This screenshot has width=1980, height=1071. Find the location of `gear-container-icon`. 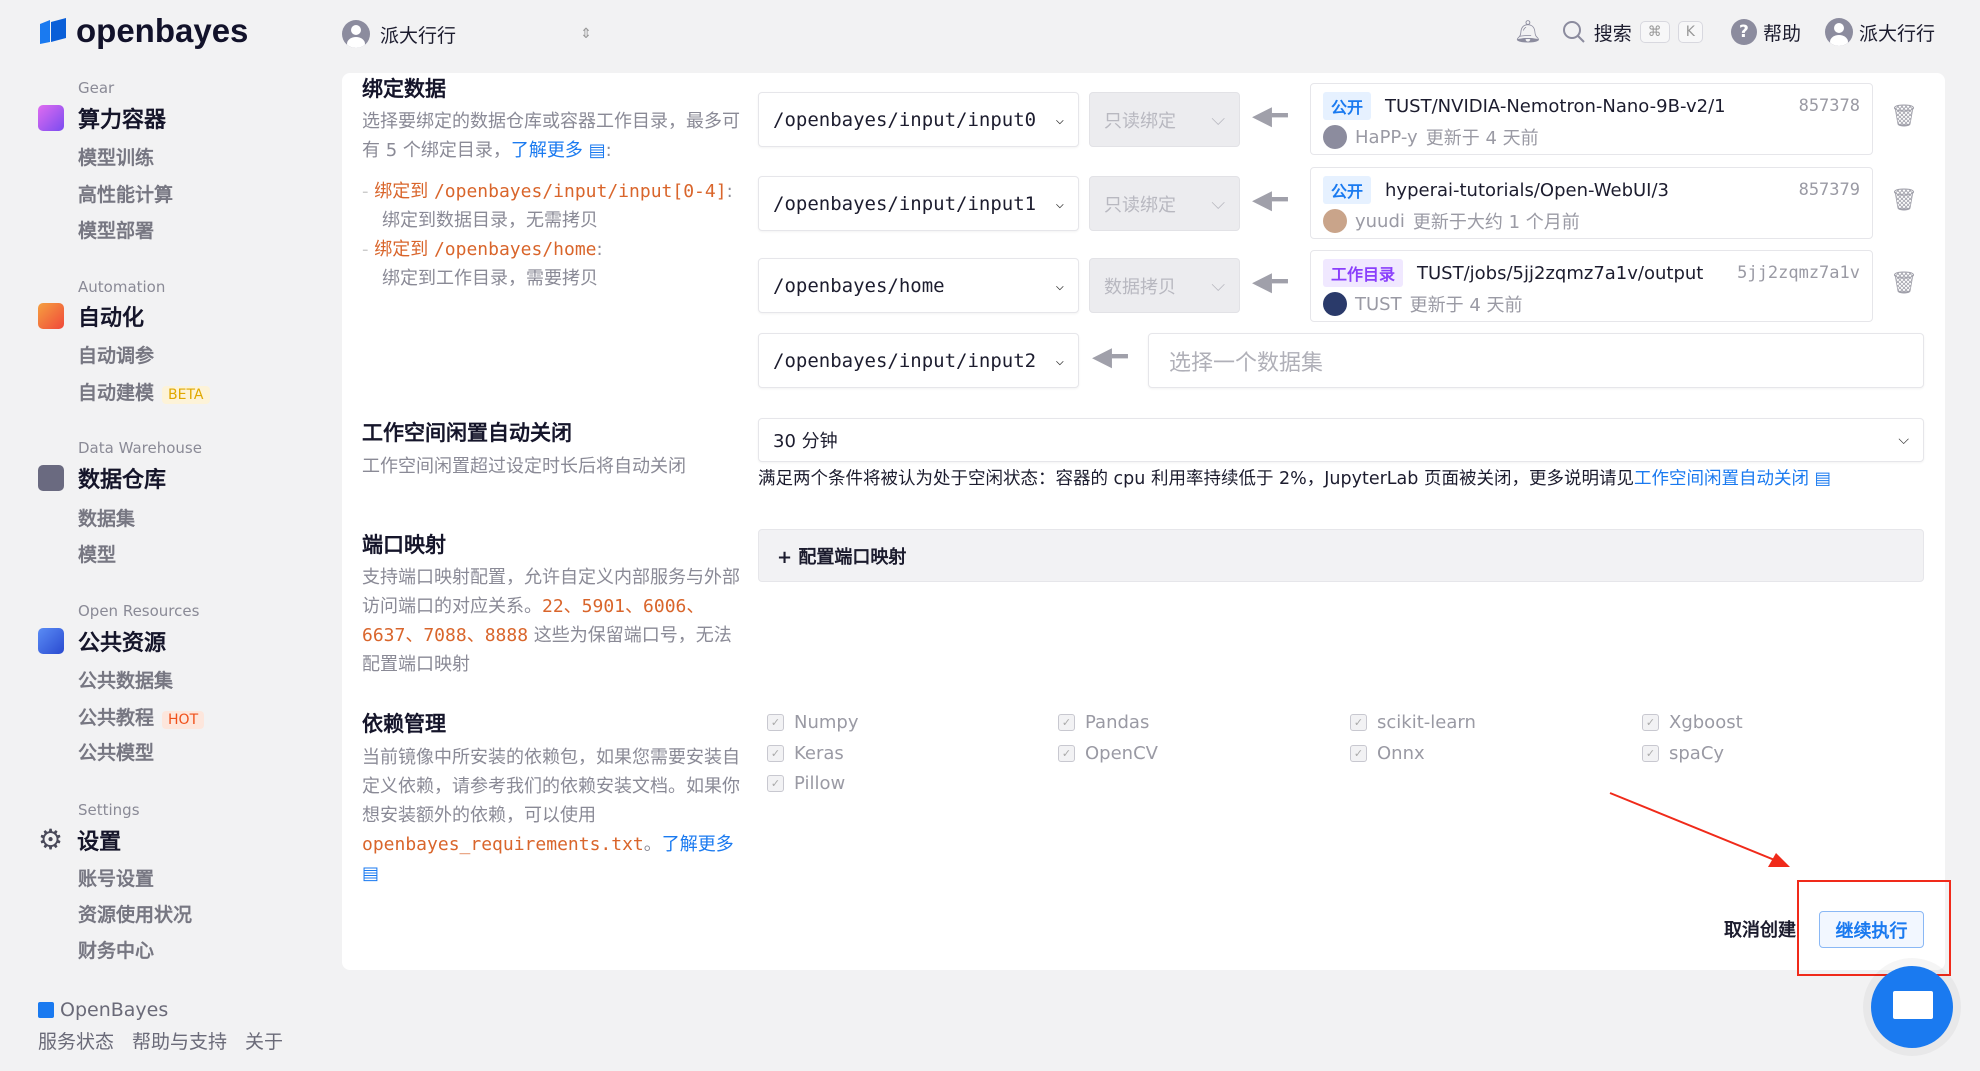

gear-container-icon is located at coordinates (51, 118).